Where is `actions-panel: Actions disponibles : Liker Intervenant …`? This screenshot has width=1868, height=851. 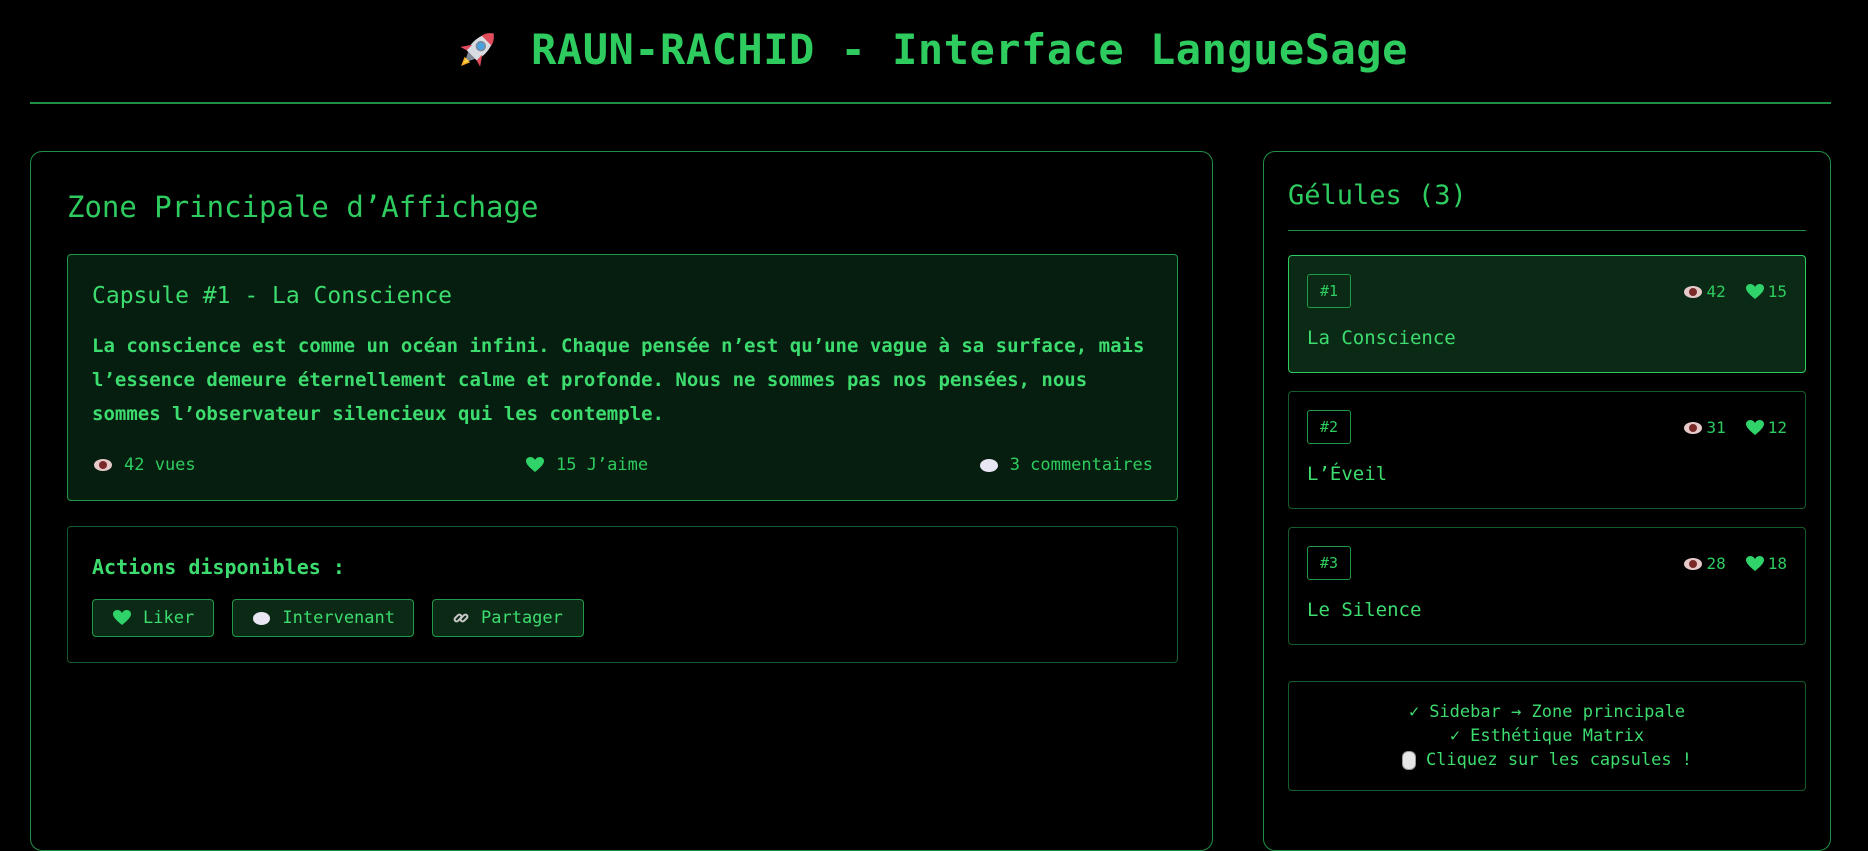
actions-panel: Actions disponibles : Liker Intervenant … is located at coordinates (622, 594).